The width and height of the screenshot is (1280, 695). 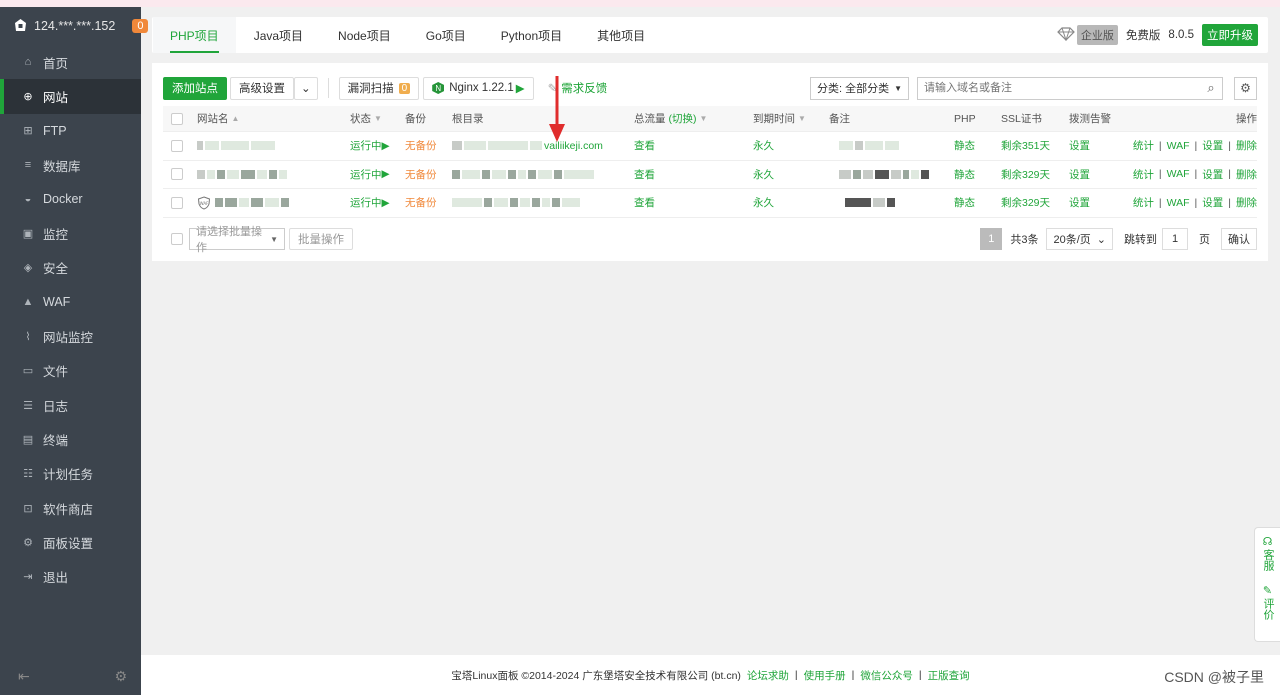 What do you see at coordinates (991, 239) in the screenshot?
I see `page-current: 1` at bounding box center [991, 239].